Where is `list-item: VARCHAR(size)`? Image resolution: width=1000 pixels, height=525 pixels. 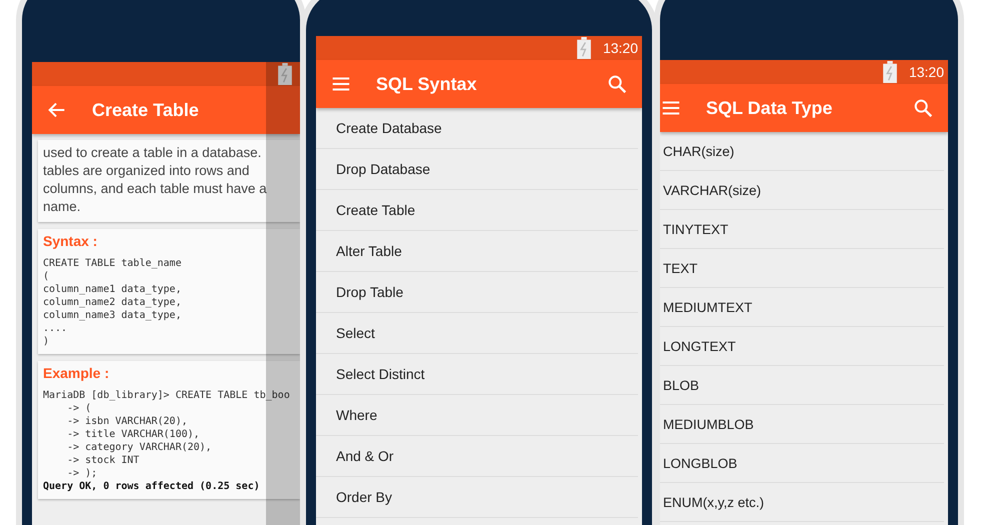 list-item: VARCHAR(size) is located at coordinates (802, 190).